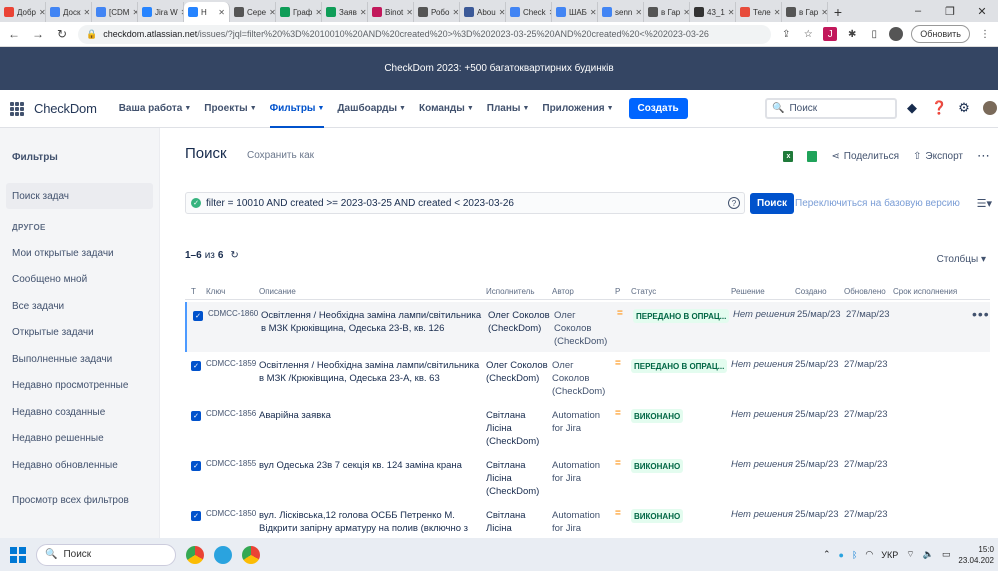  Describe the element at coordinates (18, 554) in the screenshot. I see `windows-start-icon` at that location.